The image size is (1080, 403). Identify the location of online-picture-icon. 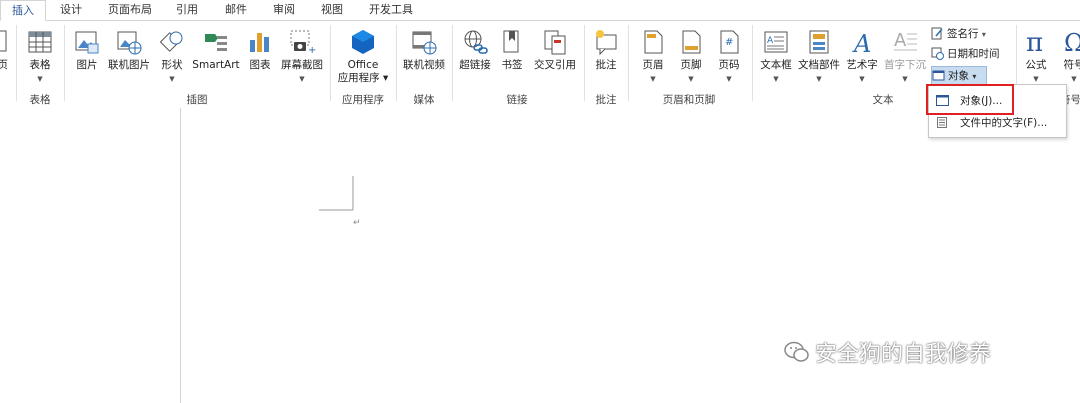
(129, 43).